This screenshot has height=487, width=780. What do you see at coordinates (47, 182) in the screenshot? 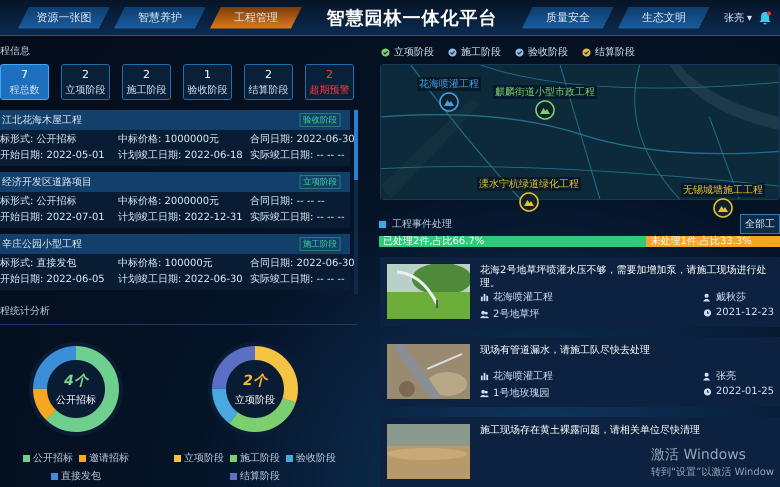
I see `project-name: 经济开发区道路项目` at bounding box center [47, 182].